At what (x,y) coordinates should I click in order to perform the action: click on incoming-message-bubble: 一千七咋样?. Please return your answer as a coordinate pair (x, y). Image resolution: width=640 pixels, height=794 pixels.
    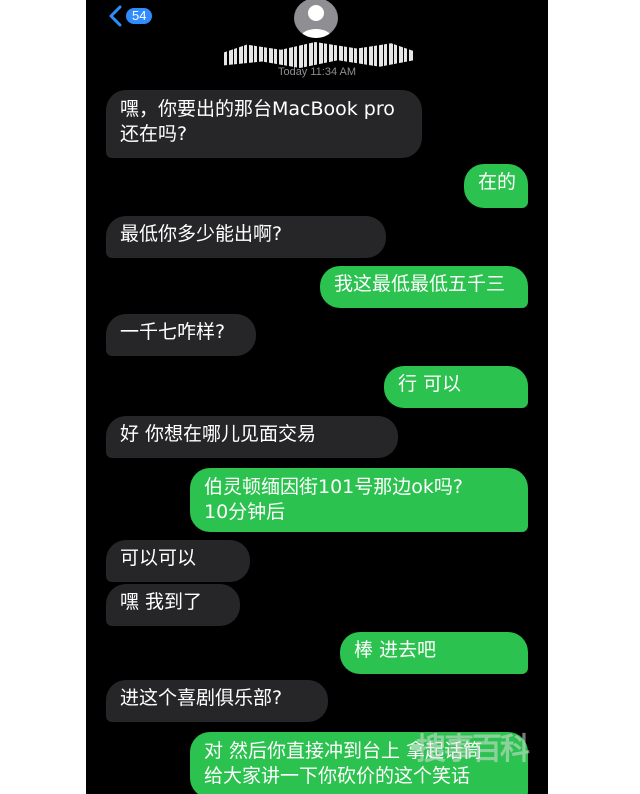
    Looking at the image, I should click on (181, 335).